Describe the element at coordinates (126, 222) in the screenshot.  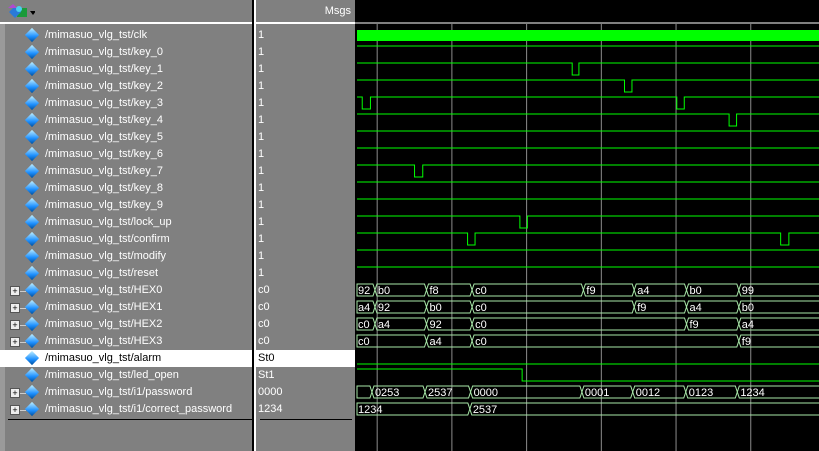
I see `signal-row: /mimasuo_vlg_tst/lock_up` at that location.